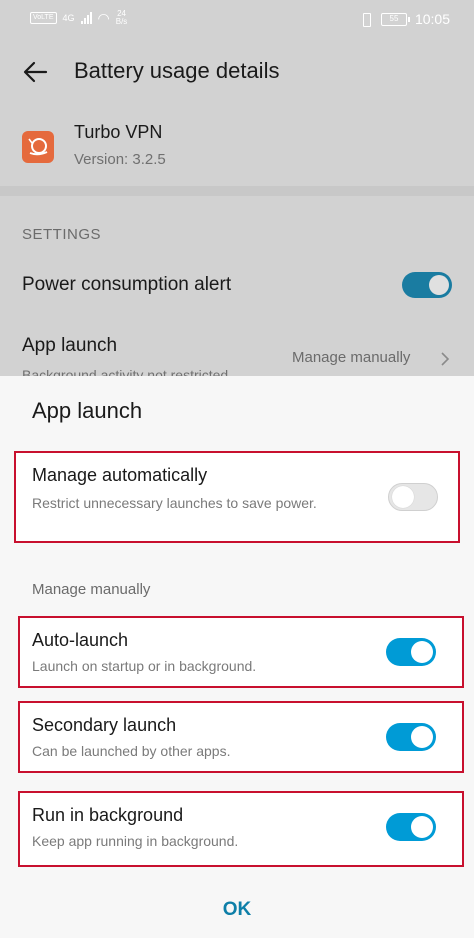 This screenshot has height=938, width=474. Describe the element at coordinates (237, 910) in the screenshot. I see `ok-button: OK` at that location.